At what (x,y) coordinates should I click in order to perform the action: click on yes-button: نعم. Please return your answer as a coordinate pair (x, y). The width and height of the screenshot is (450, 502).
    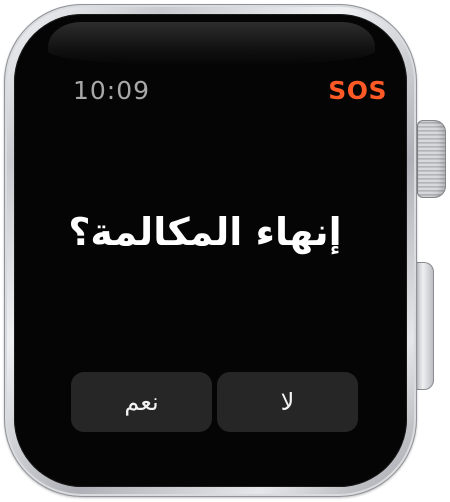
    Looking at the image, I should click on (141, 402).